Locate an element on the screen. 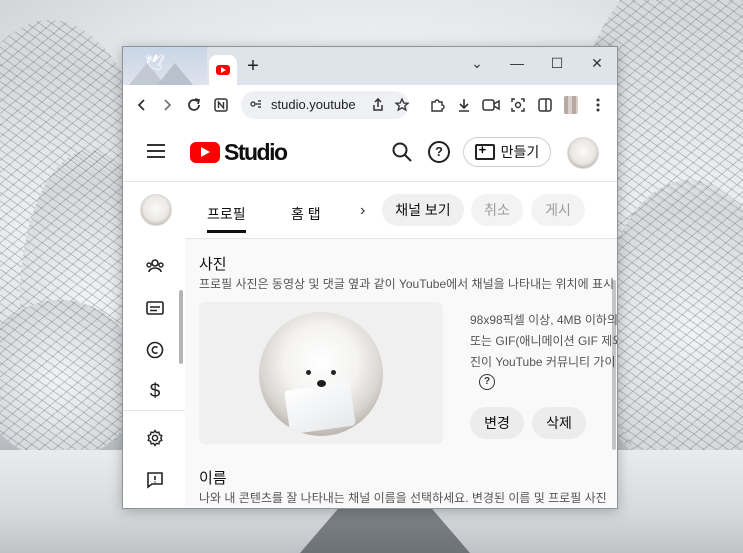 This screenshot has height=553, width=743. notion-icon is located at coordinates (221, 105).